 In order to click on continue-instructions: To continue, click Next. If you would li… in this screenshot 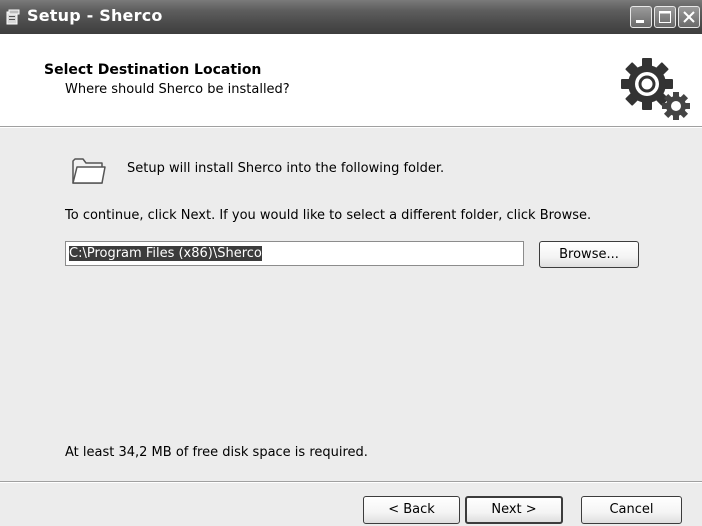, I will do `click(328, 215)`.